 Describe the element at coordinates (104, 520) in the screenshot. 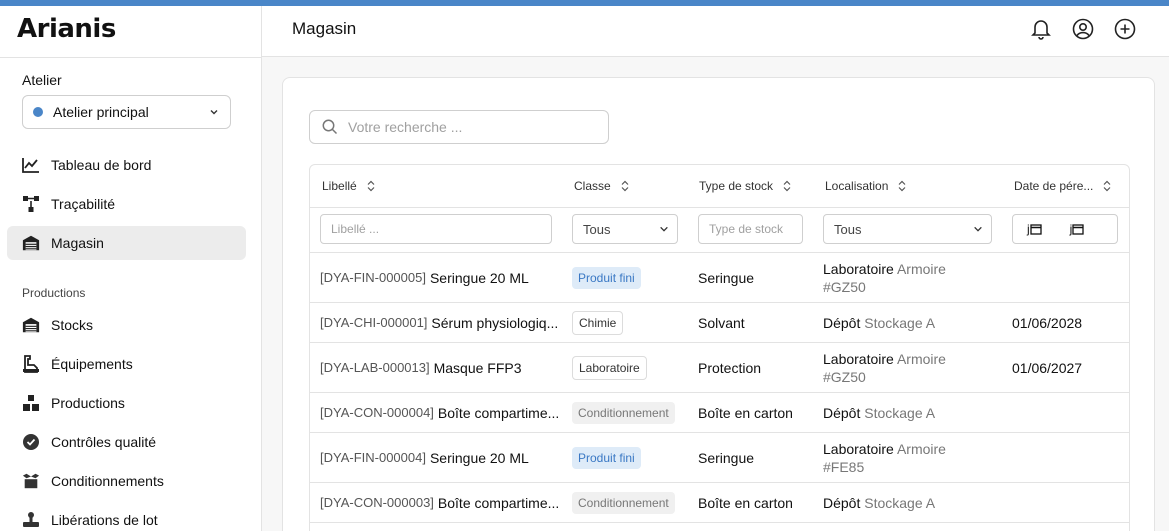

I see `sidebar-item-label: Libérations de lot` at that location.